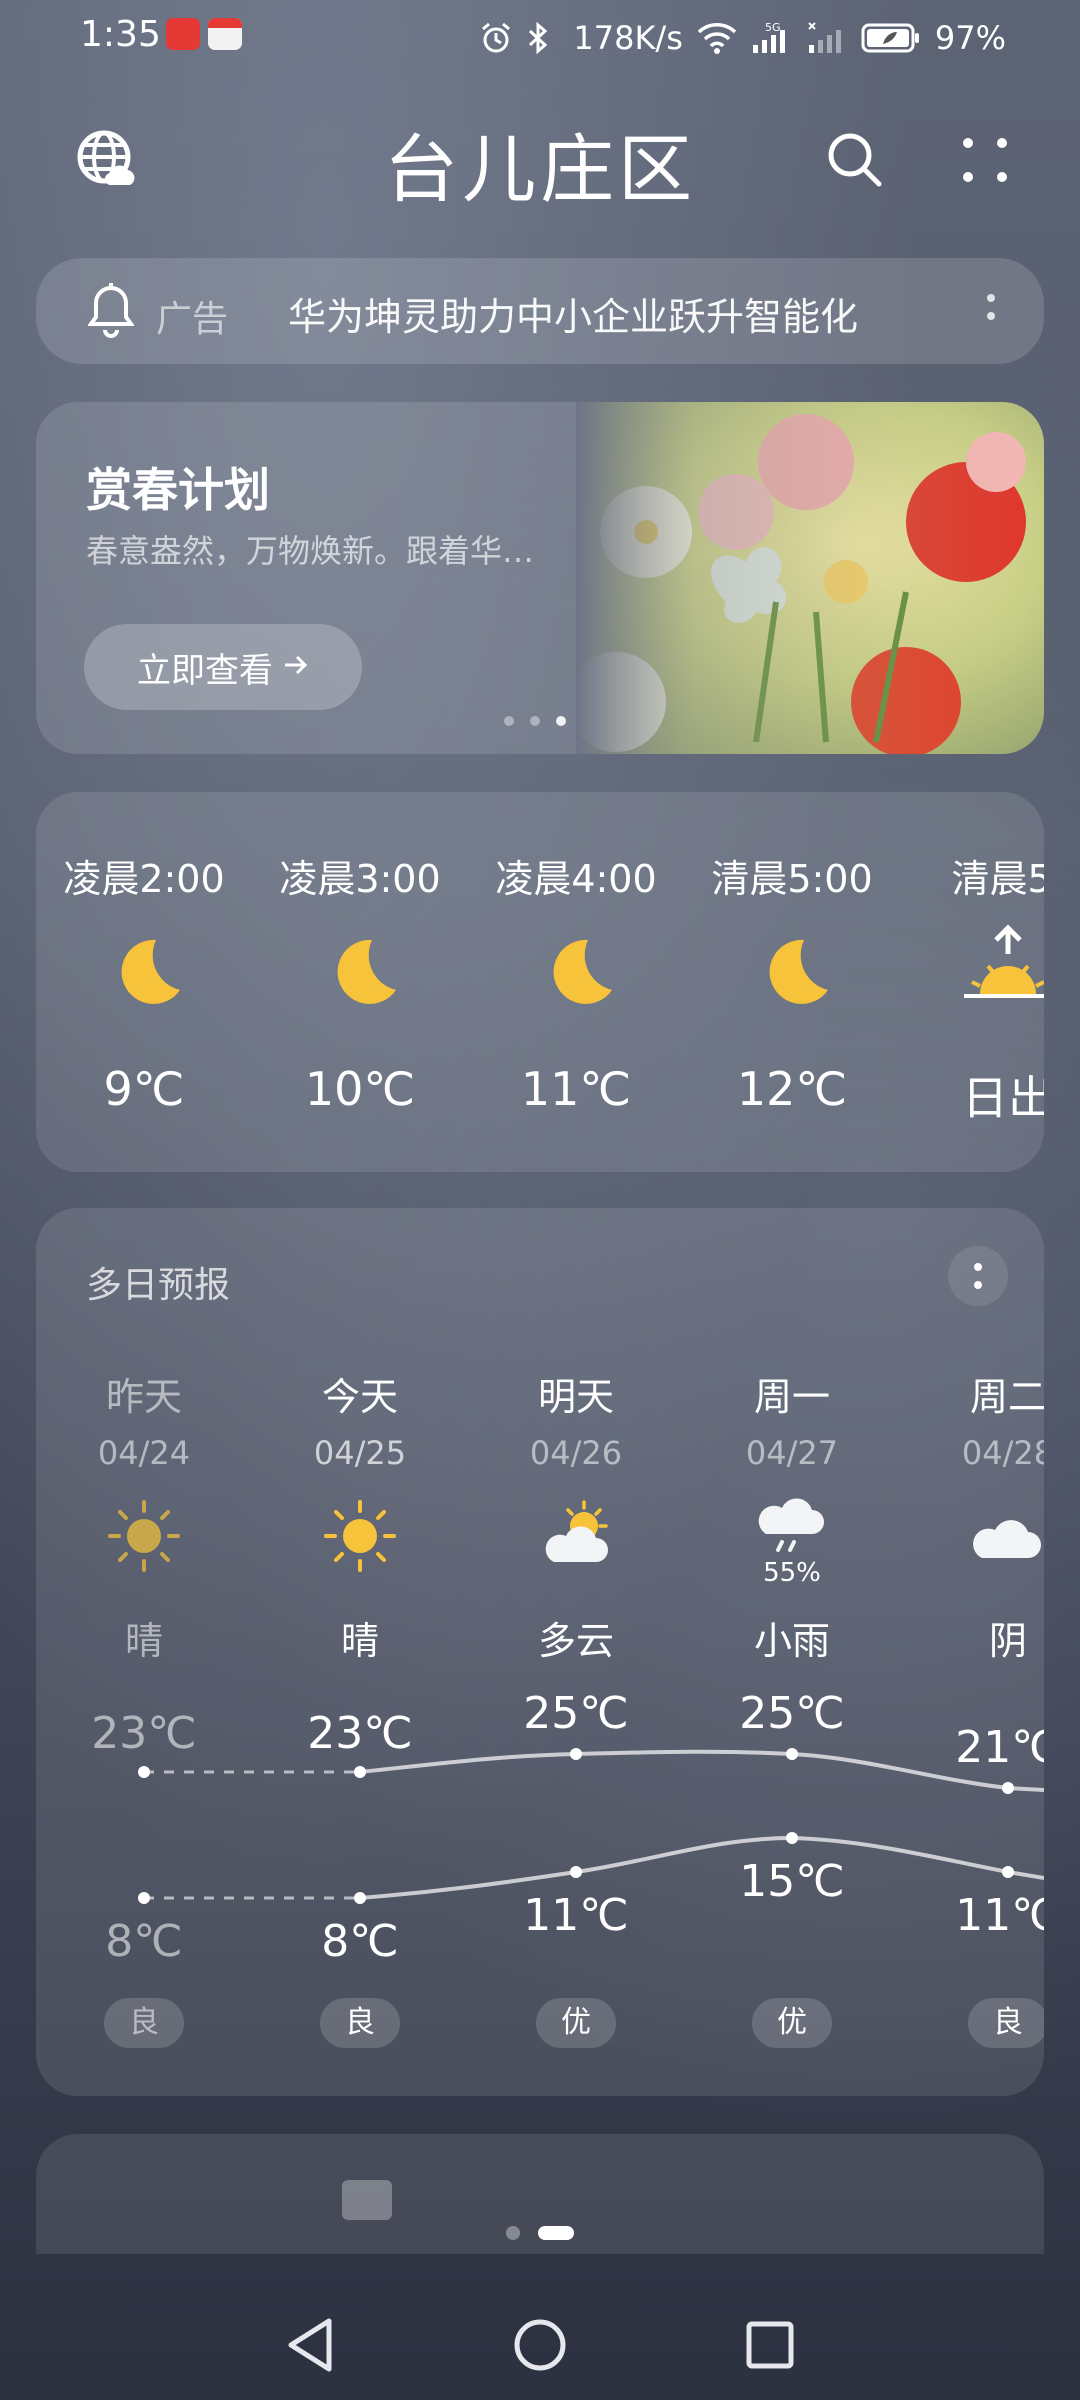 Image resolution: width=1080 pixels, height=2400 pixels. What do you see at coordinates (1002, 1453) in the screenshot?
I see `day-date: 04/28` at bounding box center [1002, 1453].